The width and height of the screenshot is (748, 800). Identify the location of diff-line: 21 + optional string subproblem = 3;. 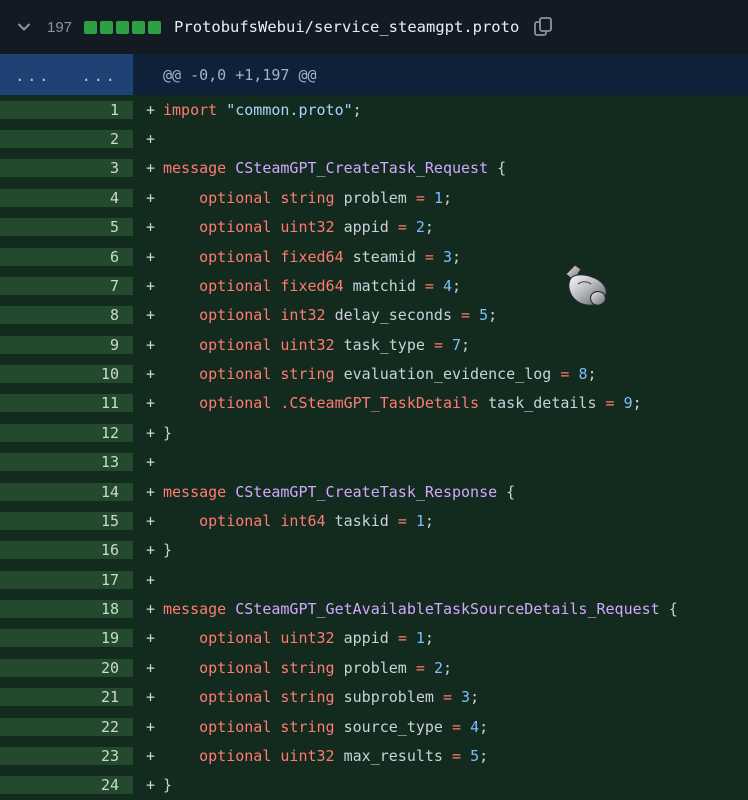
(374, 697).